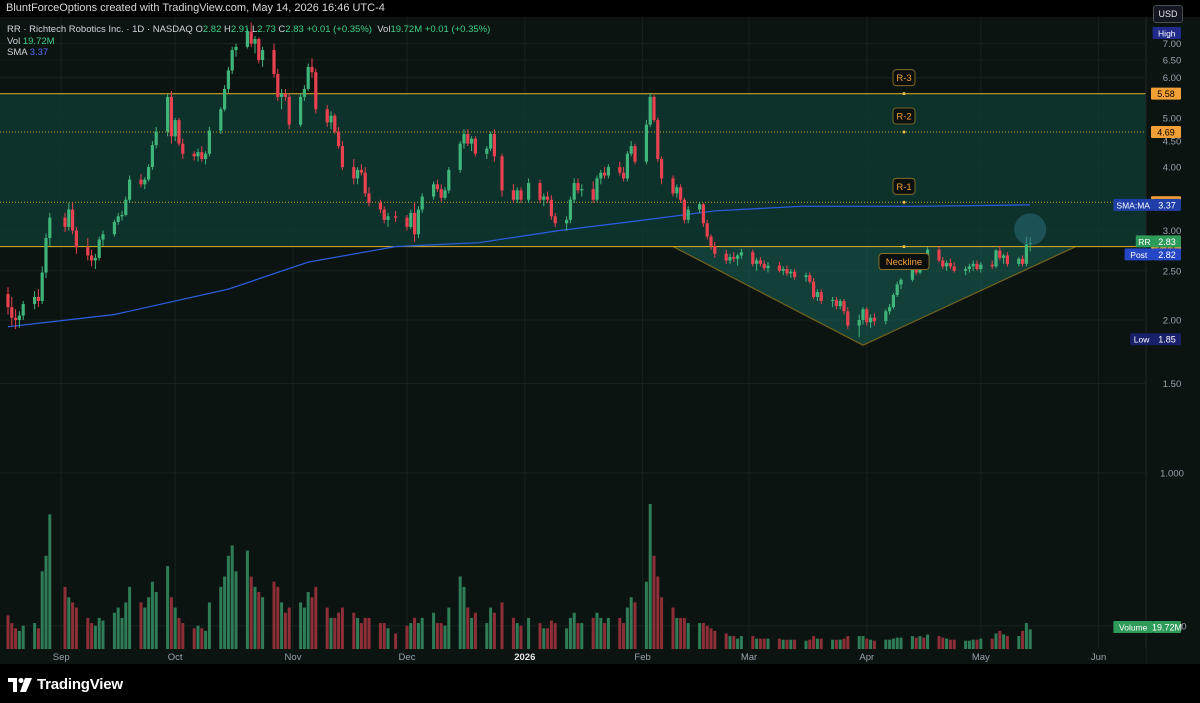  Describe the element at coordinates (65, 684) in the screenshot. I see `tradingview-logo: TradingView` at that location.